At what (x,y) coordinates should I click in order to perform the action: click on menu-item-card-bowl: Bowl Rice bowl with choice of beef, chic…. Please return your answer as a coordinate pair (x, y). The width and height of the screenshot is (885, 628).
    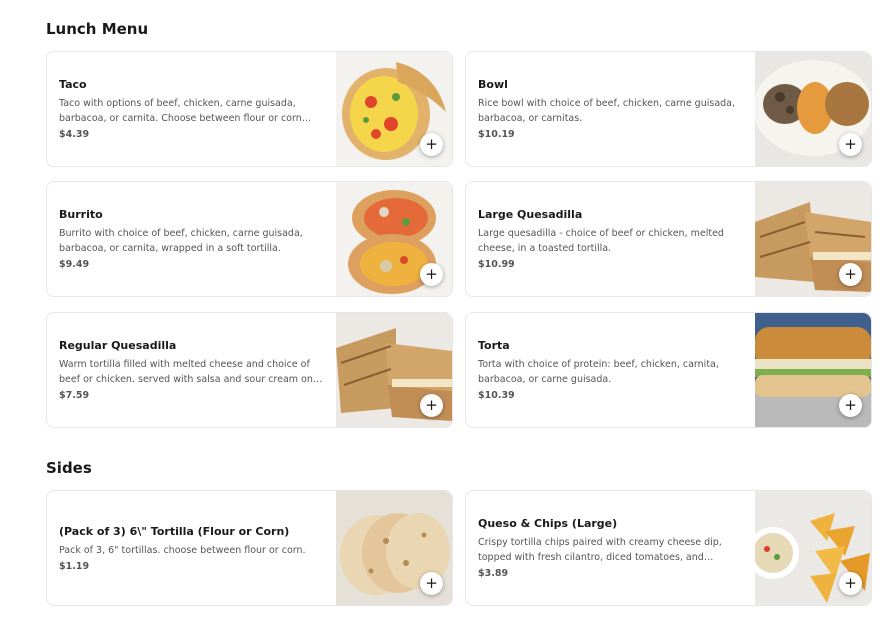
    Looking at the image, I should click on (668, 109).